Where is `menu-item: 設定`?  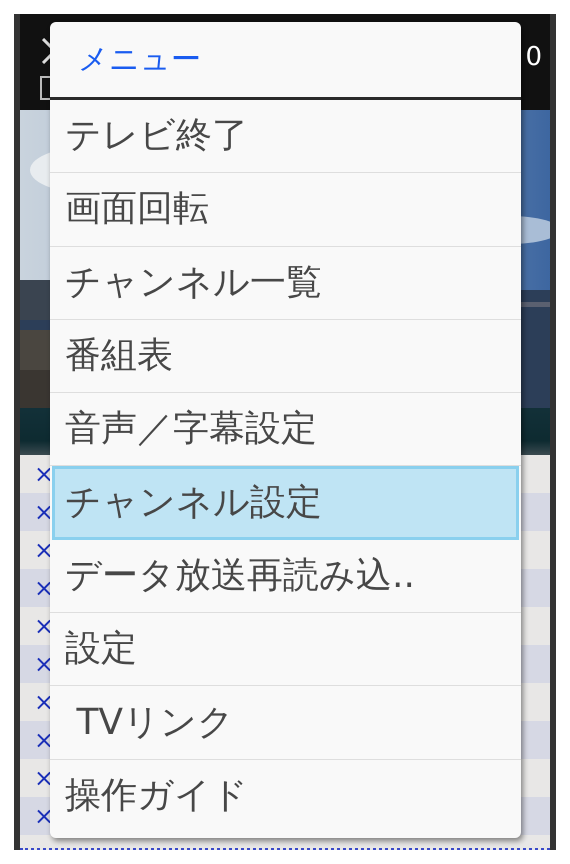 menu-item: 設定 is located at coordinates (285, 649).